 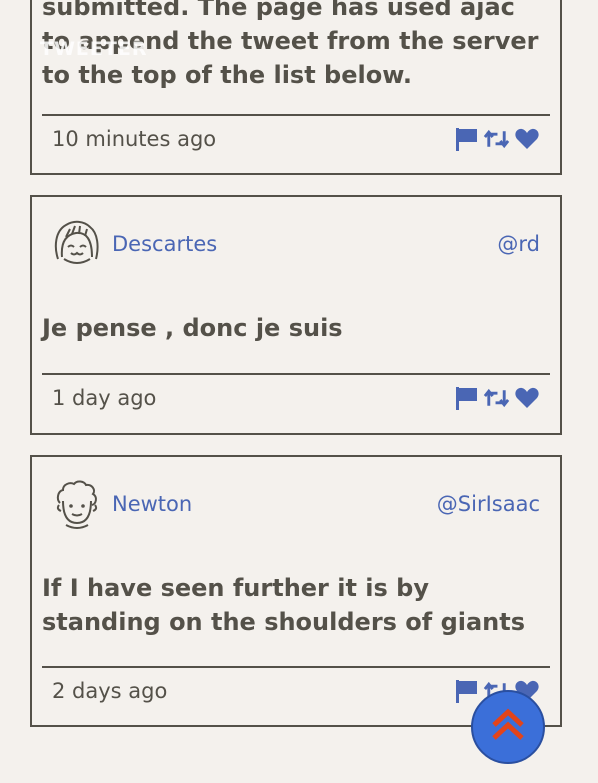 I want to click on user-handle: @rd, so click(x=518, y=244).